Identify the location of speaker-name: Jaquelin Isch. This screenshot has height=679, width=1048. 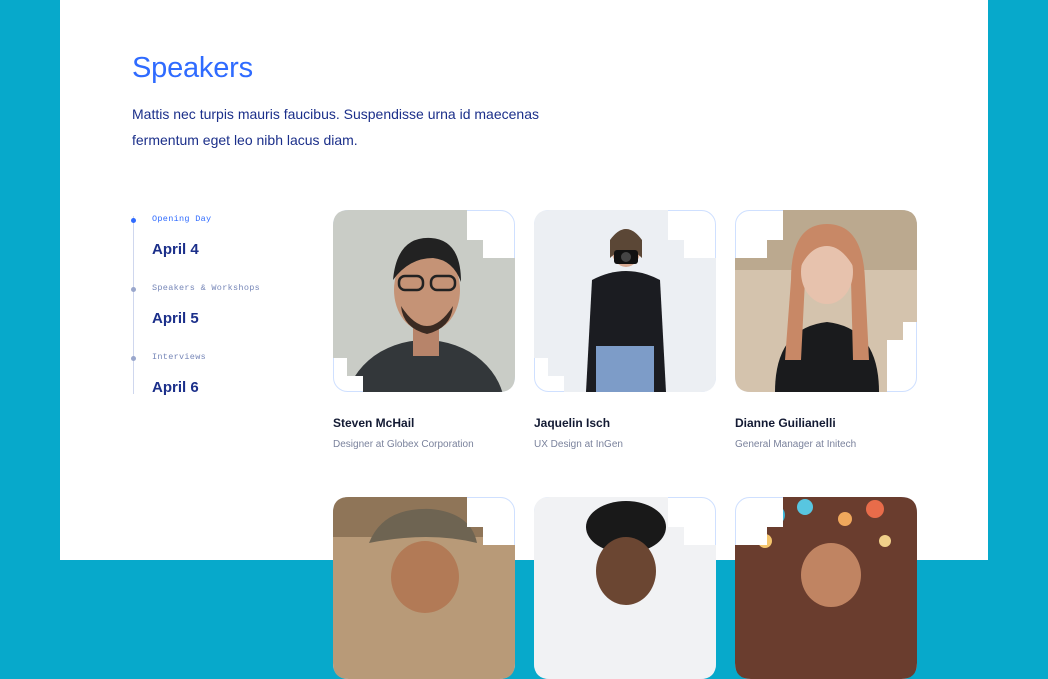
(572, 423).